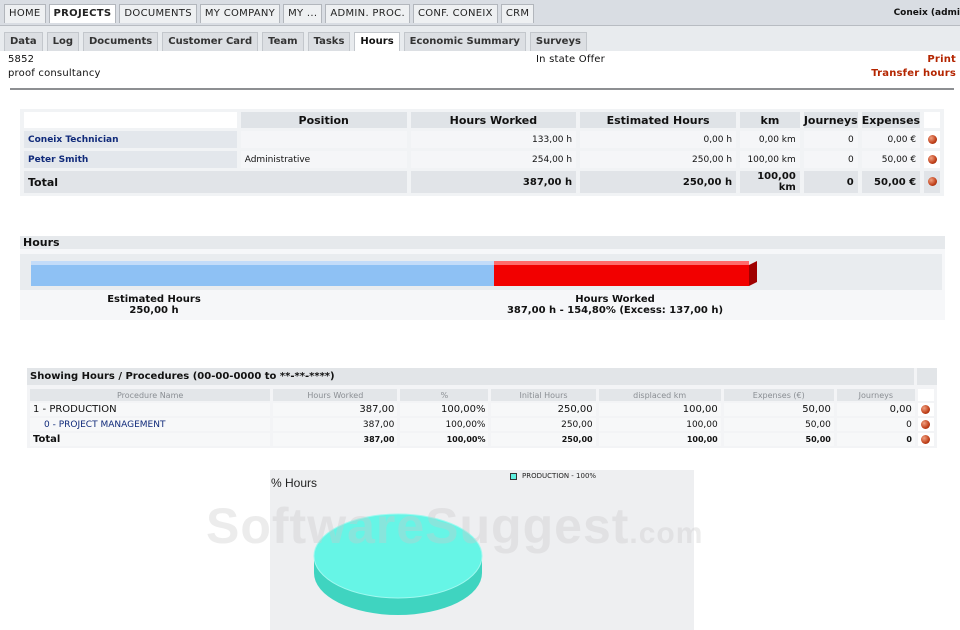 This screenshot has height=630, width=960. Describe the element at coordinates (941, 59) in the screenshot. I see `print-link: Print` at that location.